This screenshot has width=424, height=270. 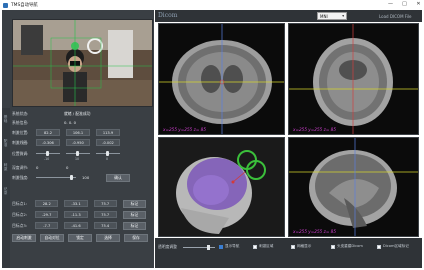 I want to click on side-tabs: 基础 配准 刺激 记录, so click(x=6, y=188).